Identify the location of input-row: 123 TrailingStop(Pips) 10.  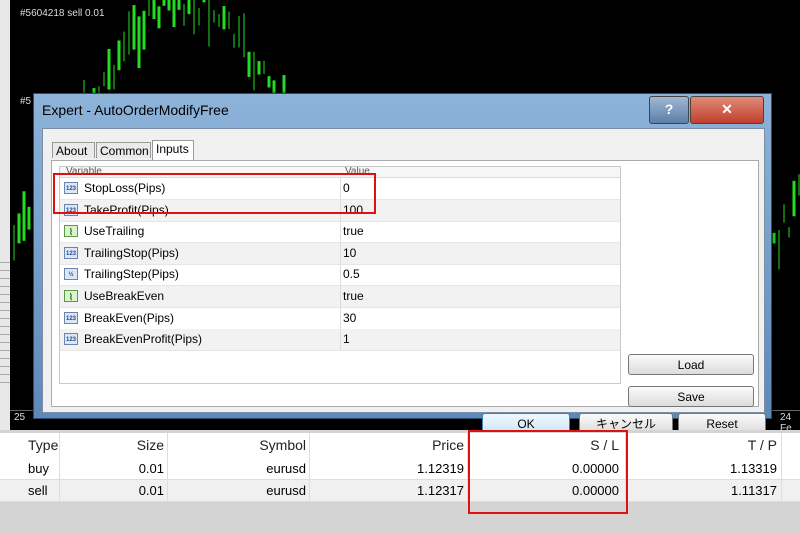
(340, 253).